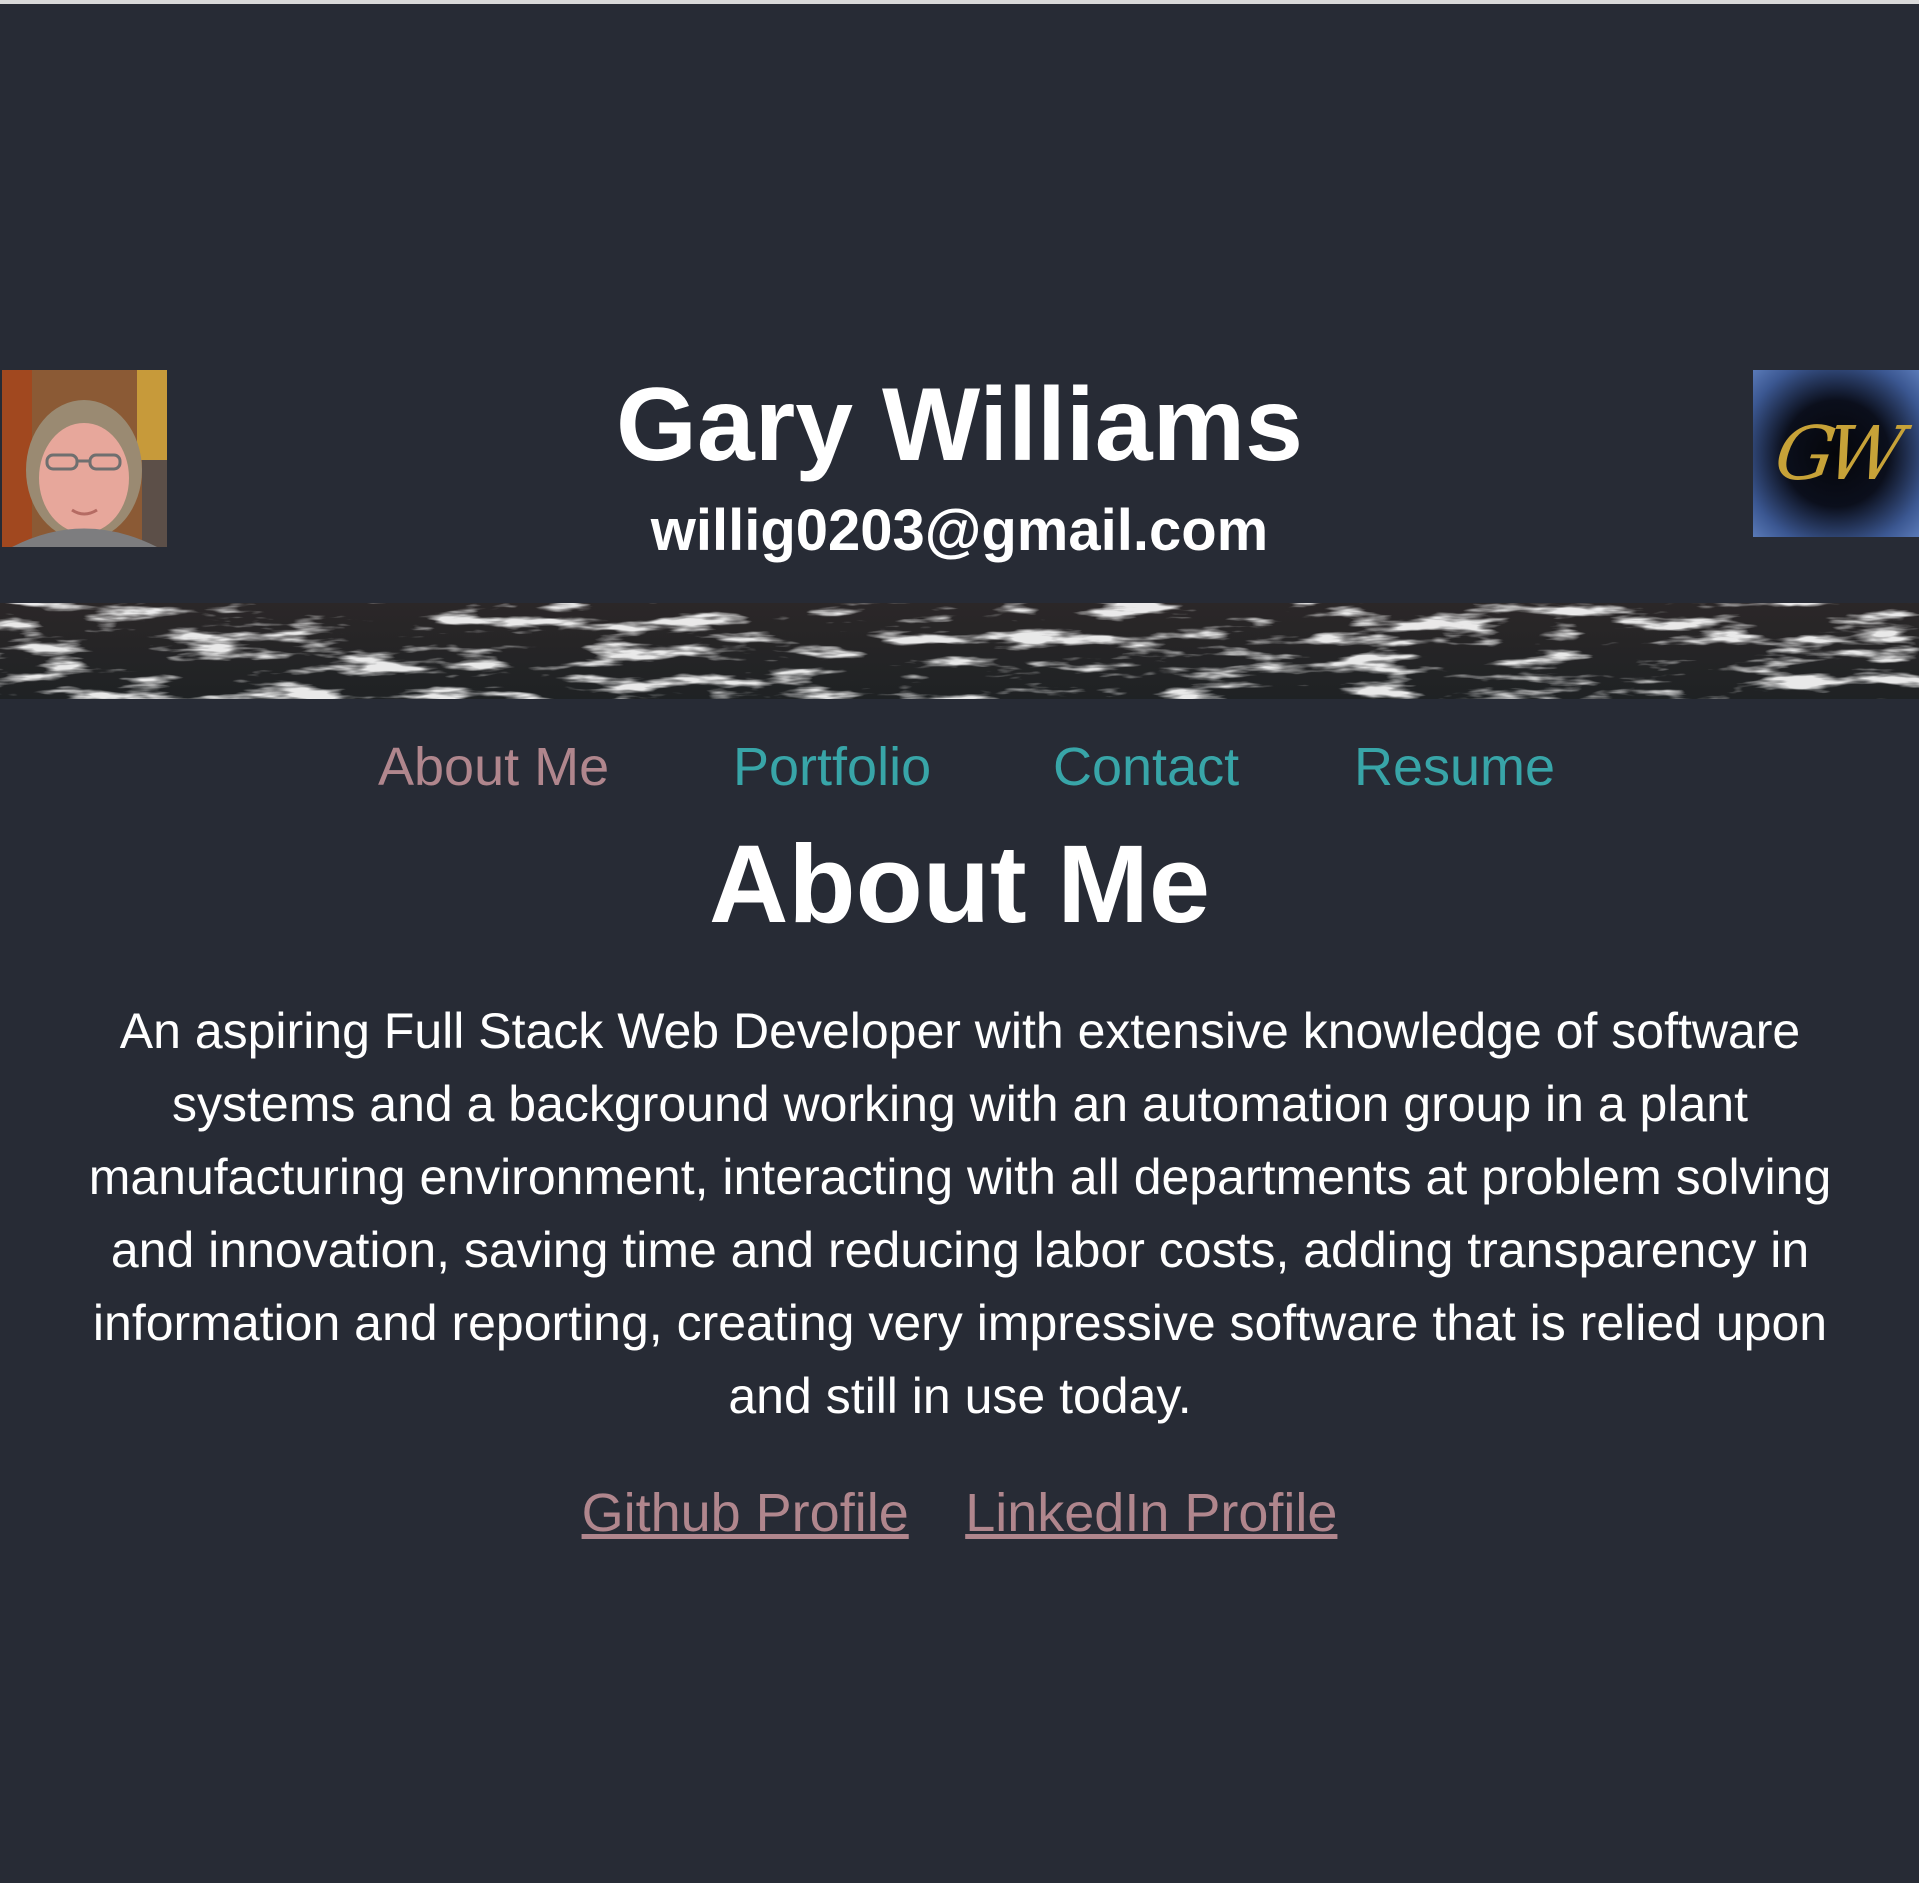 This screenshot has width=1919, height=1883. Describe the element at coordinates (959, 770) in the screenshot. I see `main-nav: About Me Portfolio Contact Resume` at that location.